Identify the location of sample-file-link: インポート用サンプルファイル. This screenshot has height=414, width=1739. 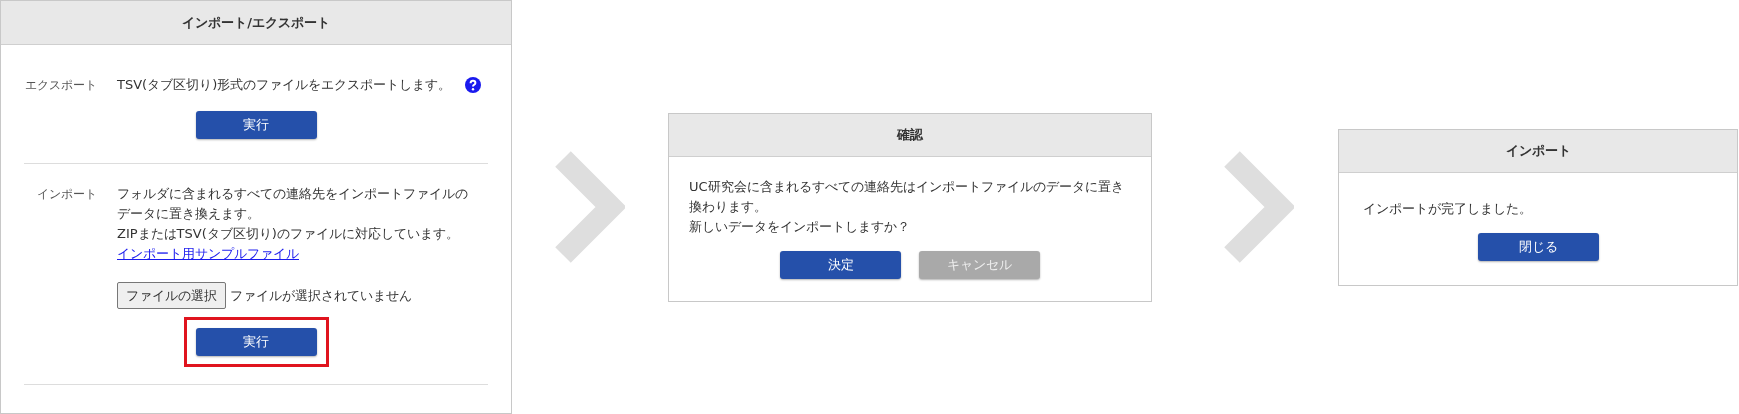
(208, 254).